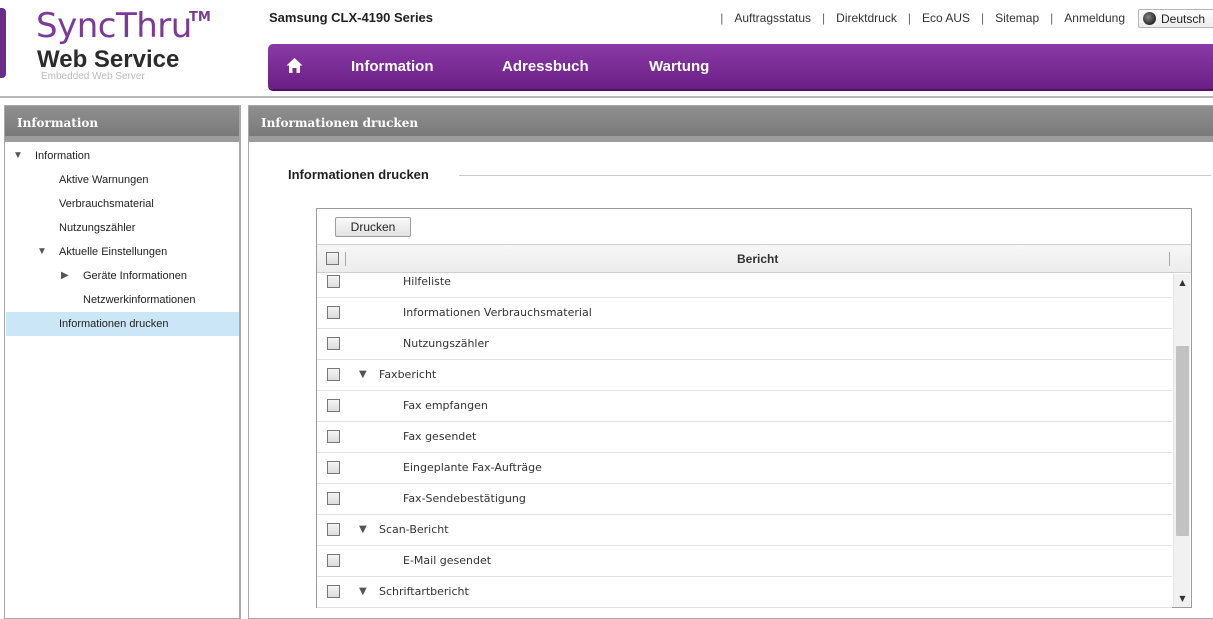 The height and width of the screenshot is (619, 1213). What do you see at coordinates (447, 560) in the screenshot?
I see `row-label: E-Mail gesendet` at bounding box center [447, 560].